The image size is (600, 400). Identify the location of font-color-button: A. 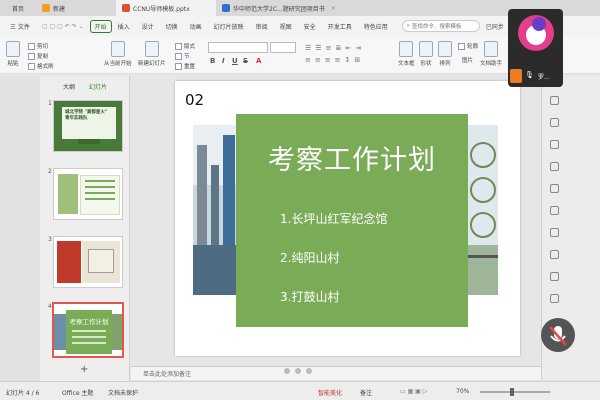
(258, 61).